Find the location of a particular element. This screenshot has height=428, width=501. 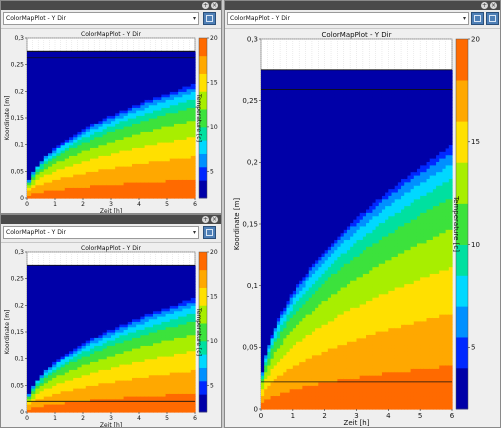

y-tick-label: 0 is located at coordinates (22, 198).